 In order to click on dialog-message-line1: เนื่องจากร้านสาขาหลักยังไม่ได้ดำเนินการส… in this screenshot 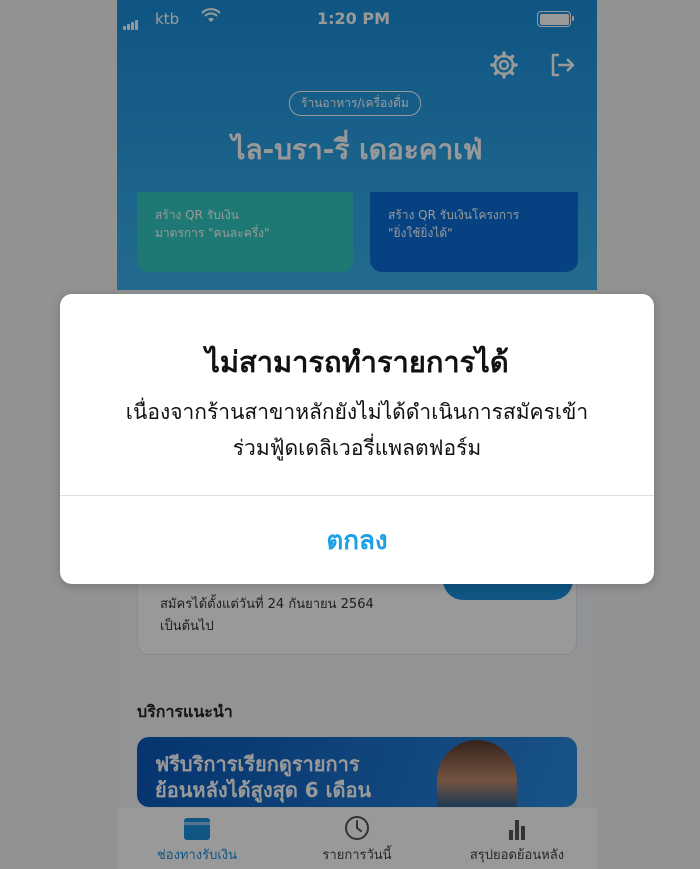, I will do `click(357, 412)`.